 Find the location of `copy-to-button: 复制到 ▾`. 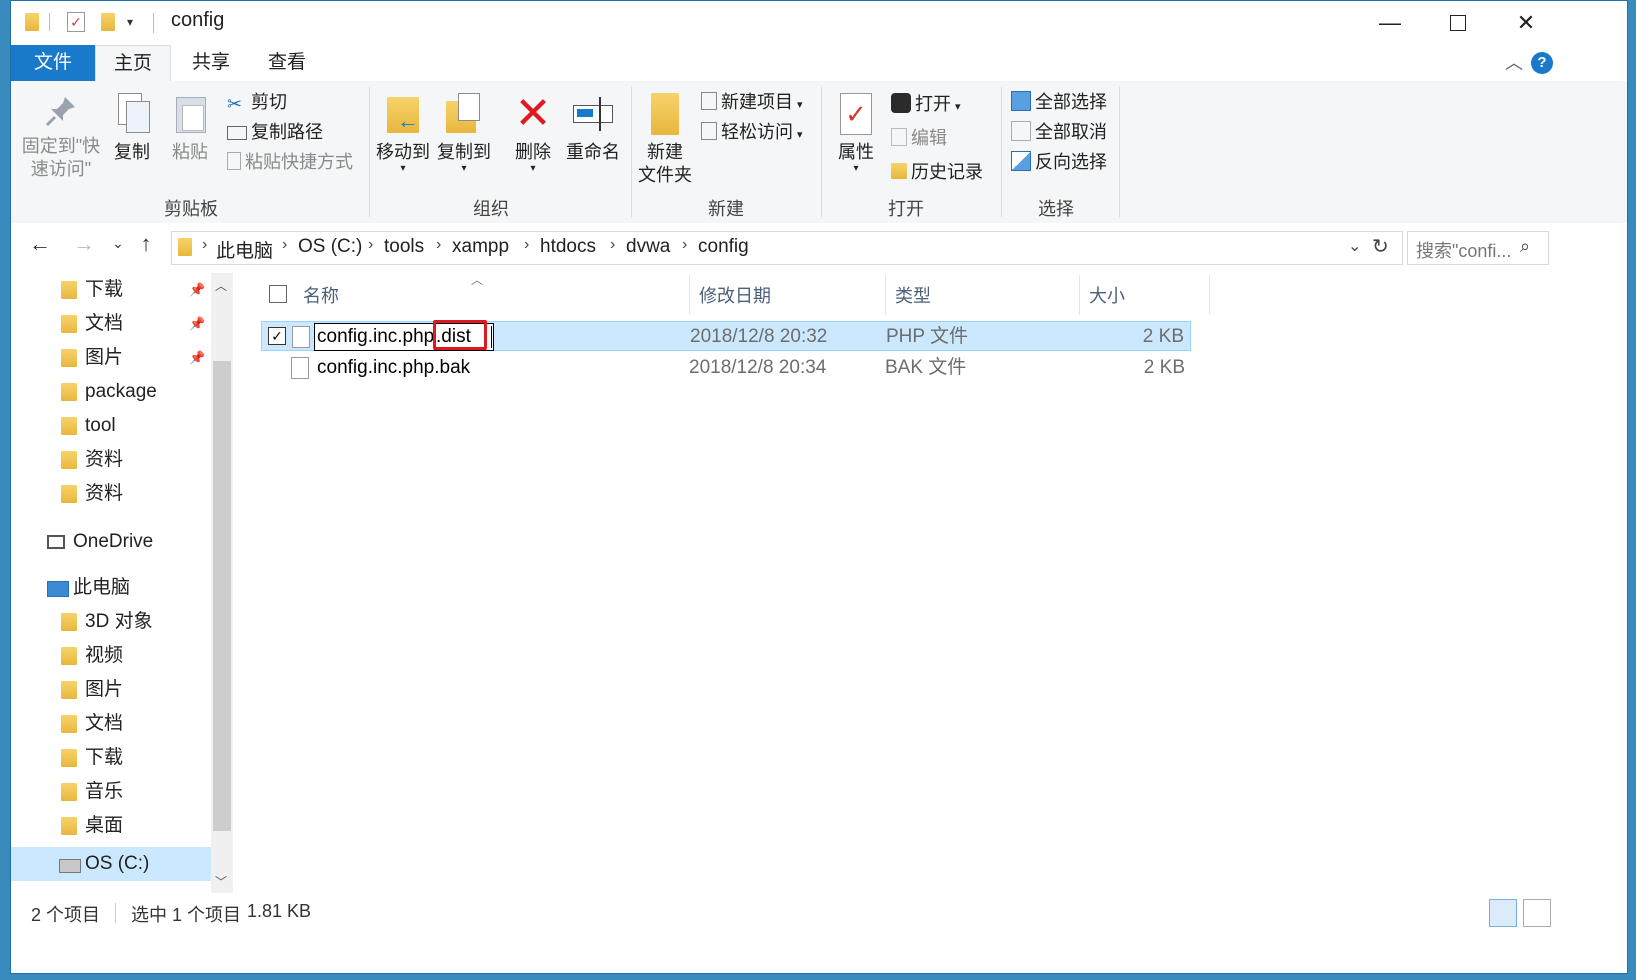

copy-to-button: 复制到 ▾ is located at coordinates (464, 133).